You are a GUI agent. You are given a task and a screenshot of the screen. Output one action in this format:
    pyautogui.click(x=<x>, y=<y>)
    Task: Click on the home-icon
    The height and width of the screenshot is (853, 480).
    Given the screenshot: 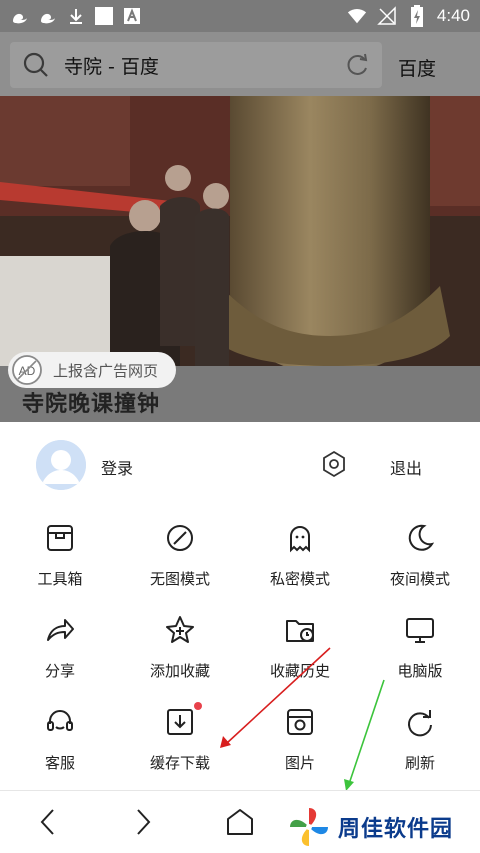 What is the action you would take?
    pyautogui.click(x=240, y=822)
    